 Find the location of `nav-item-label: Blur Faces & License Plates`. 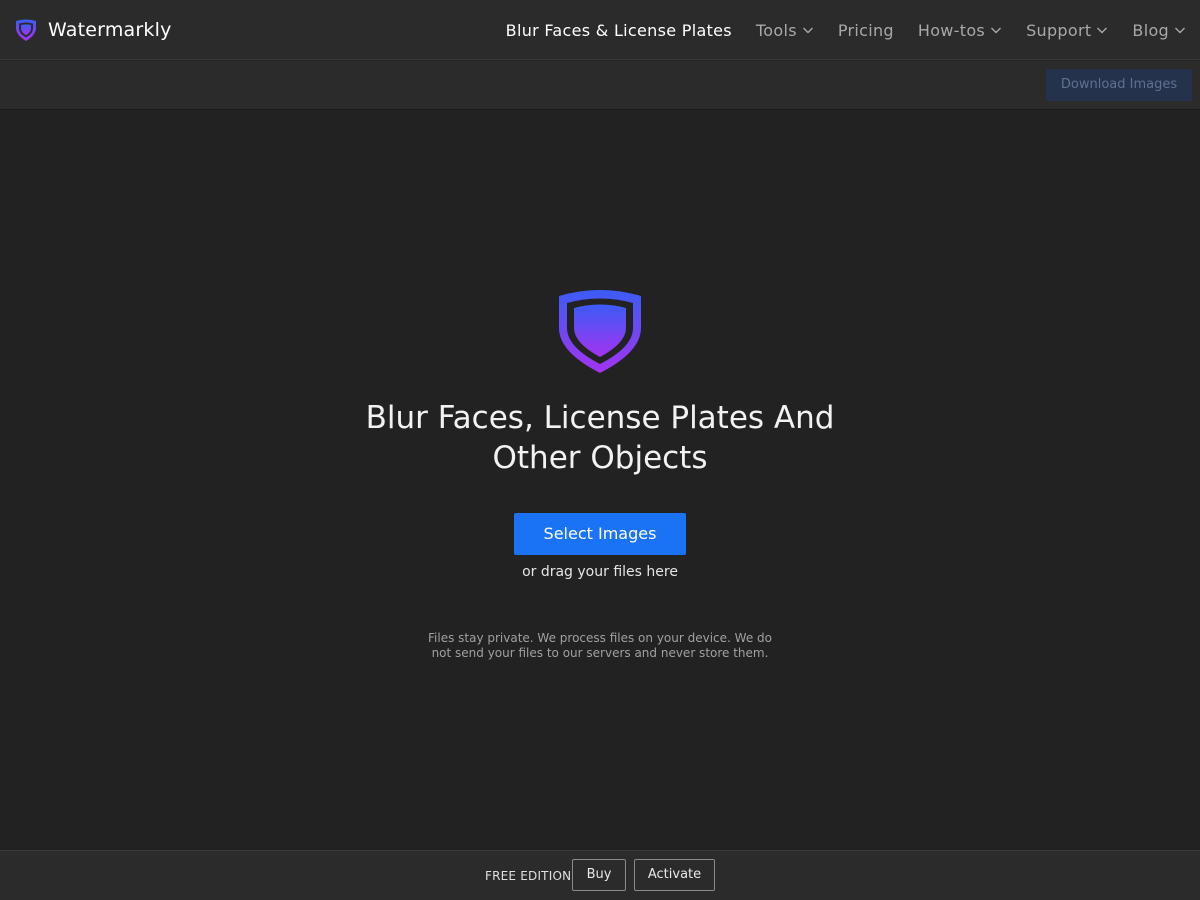

nav-item-label: Blur Faces & License Plates is located at coordinates (618, 30).